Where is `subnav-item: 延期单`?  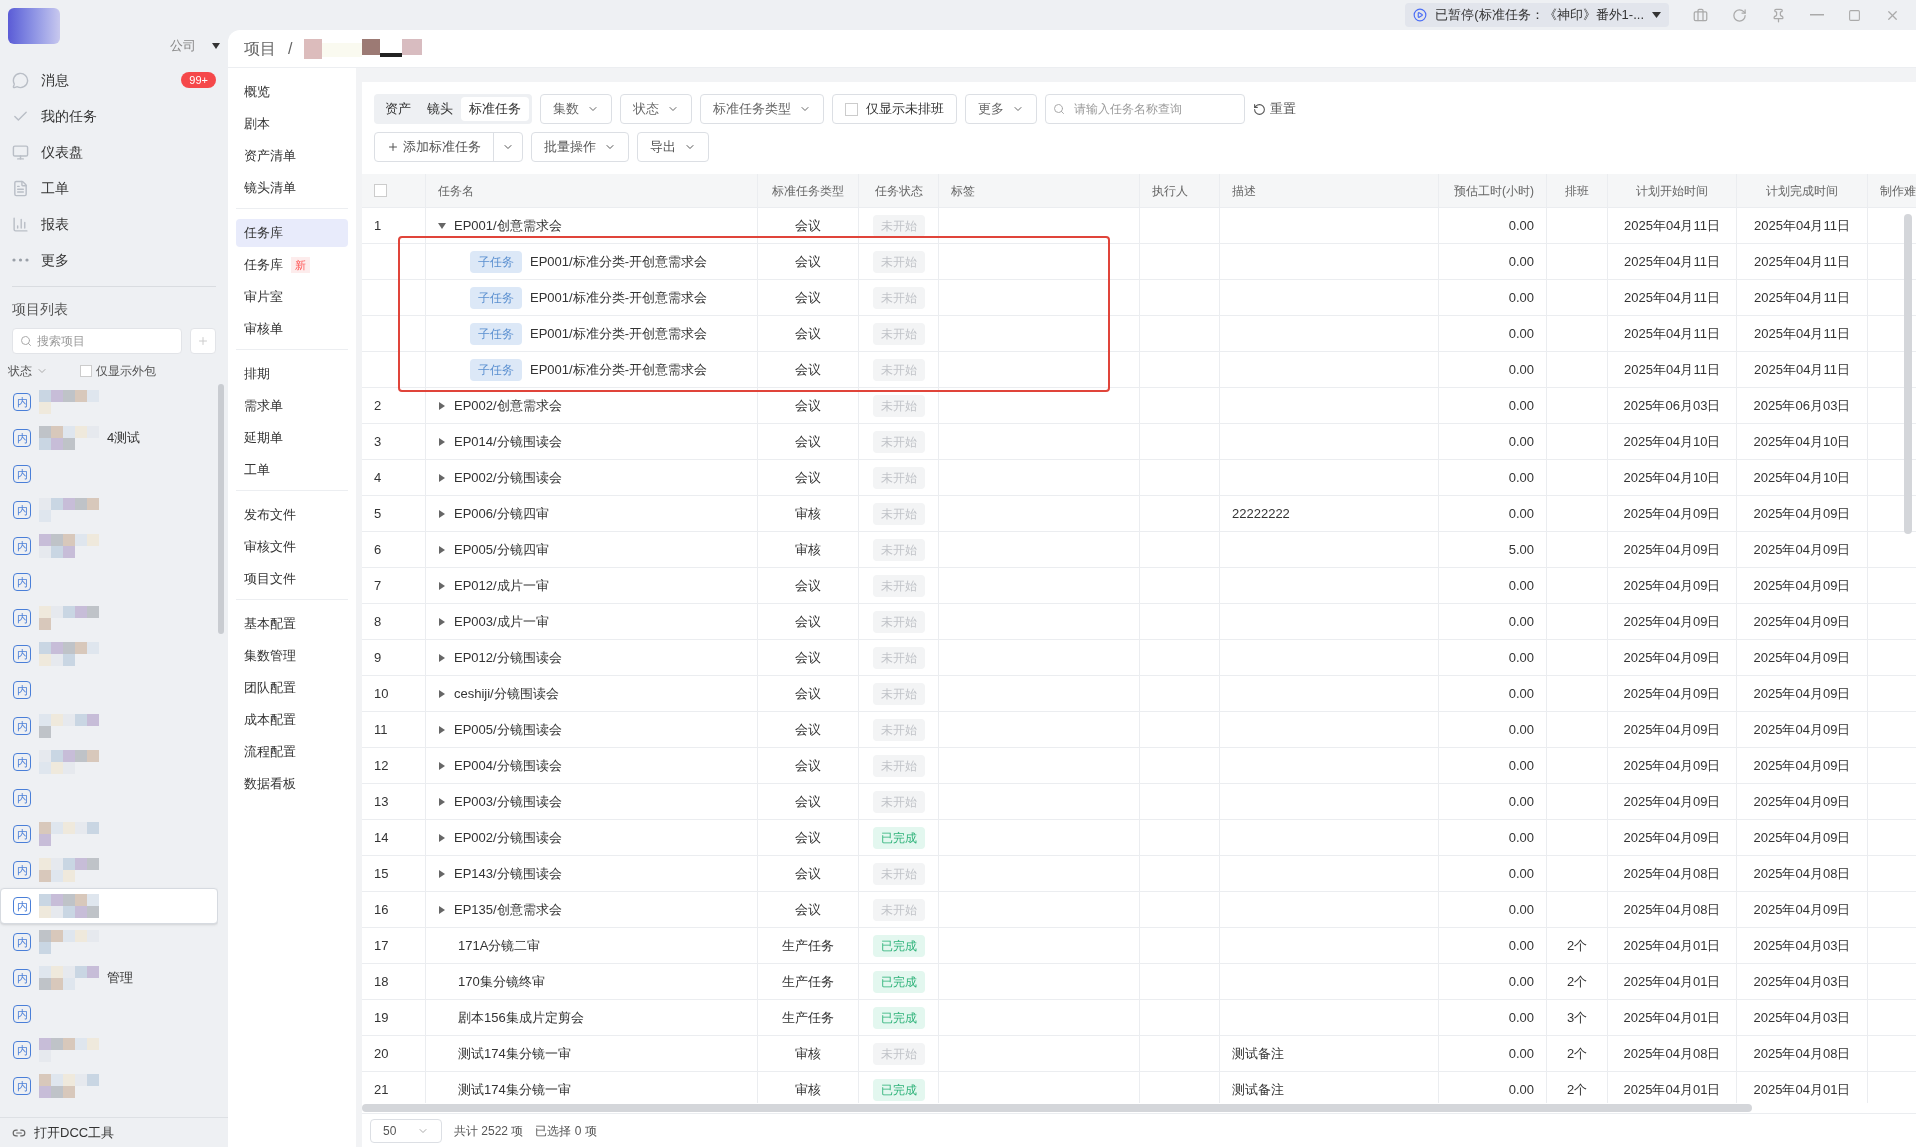 subnav-item: 延期单 is located at coordinates (292, 438).